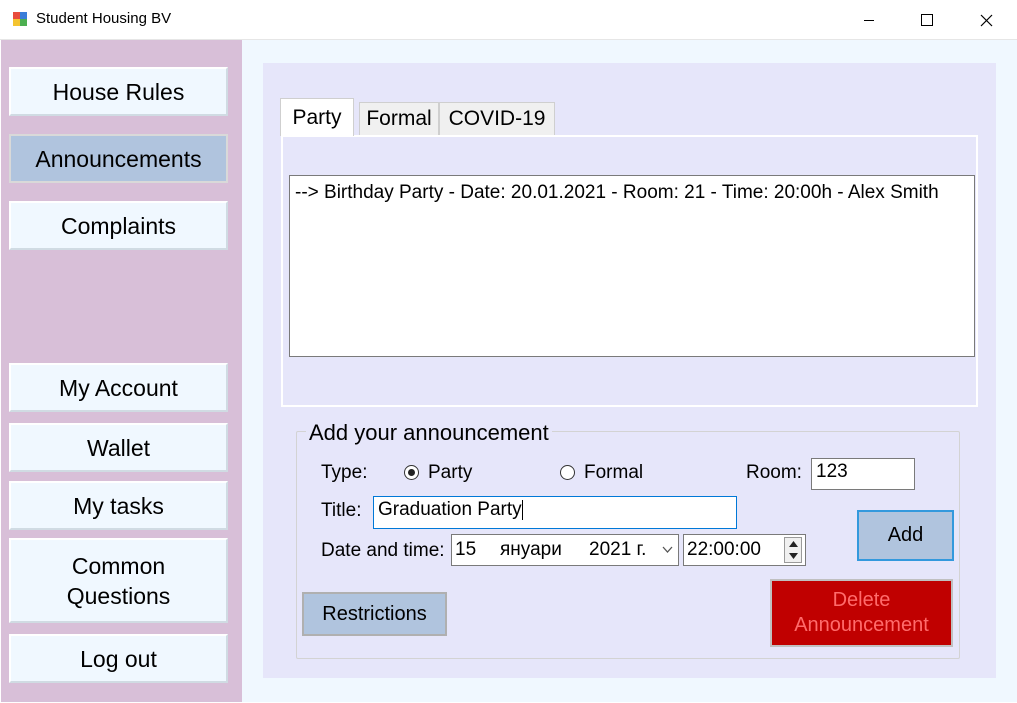 Image resolution: width=1017 pixels, height=703 pixels. What do you see at coordinates (531, 549) in the screenshot?
I see `date-month: януари` at bounding box center [531, 549].